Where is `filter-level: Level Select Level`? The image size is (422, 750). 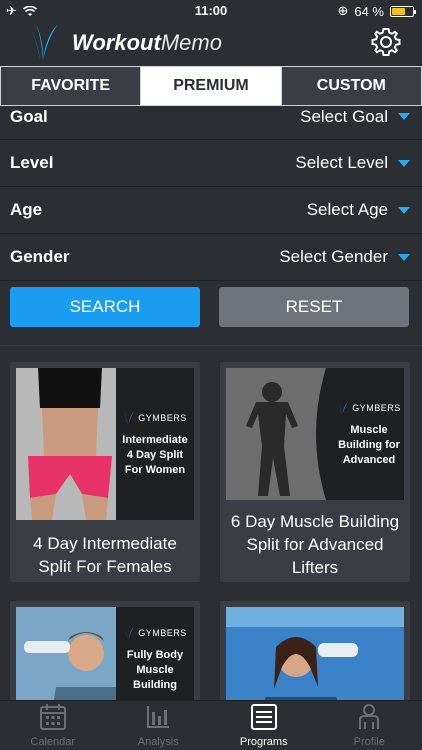
filter-level: Level Select Level is located at coordinates (211, 163).